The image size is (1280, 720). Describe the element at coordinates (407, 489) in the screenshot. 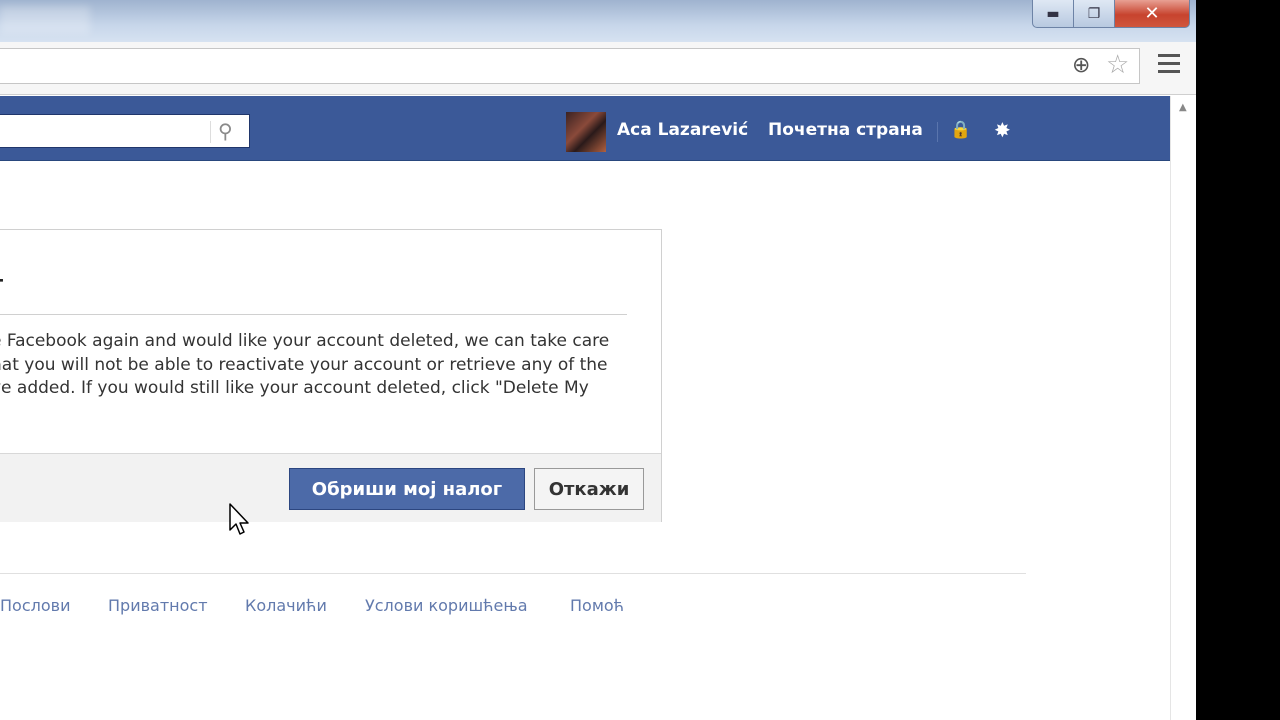

I see `delete-my-account-button: Обриши мој налог` at that location.